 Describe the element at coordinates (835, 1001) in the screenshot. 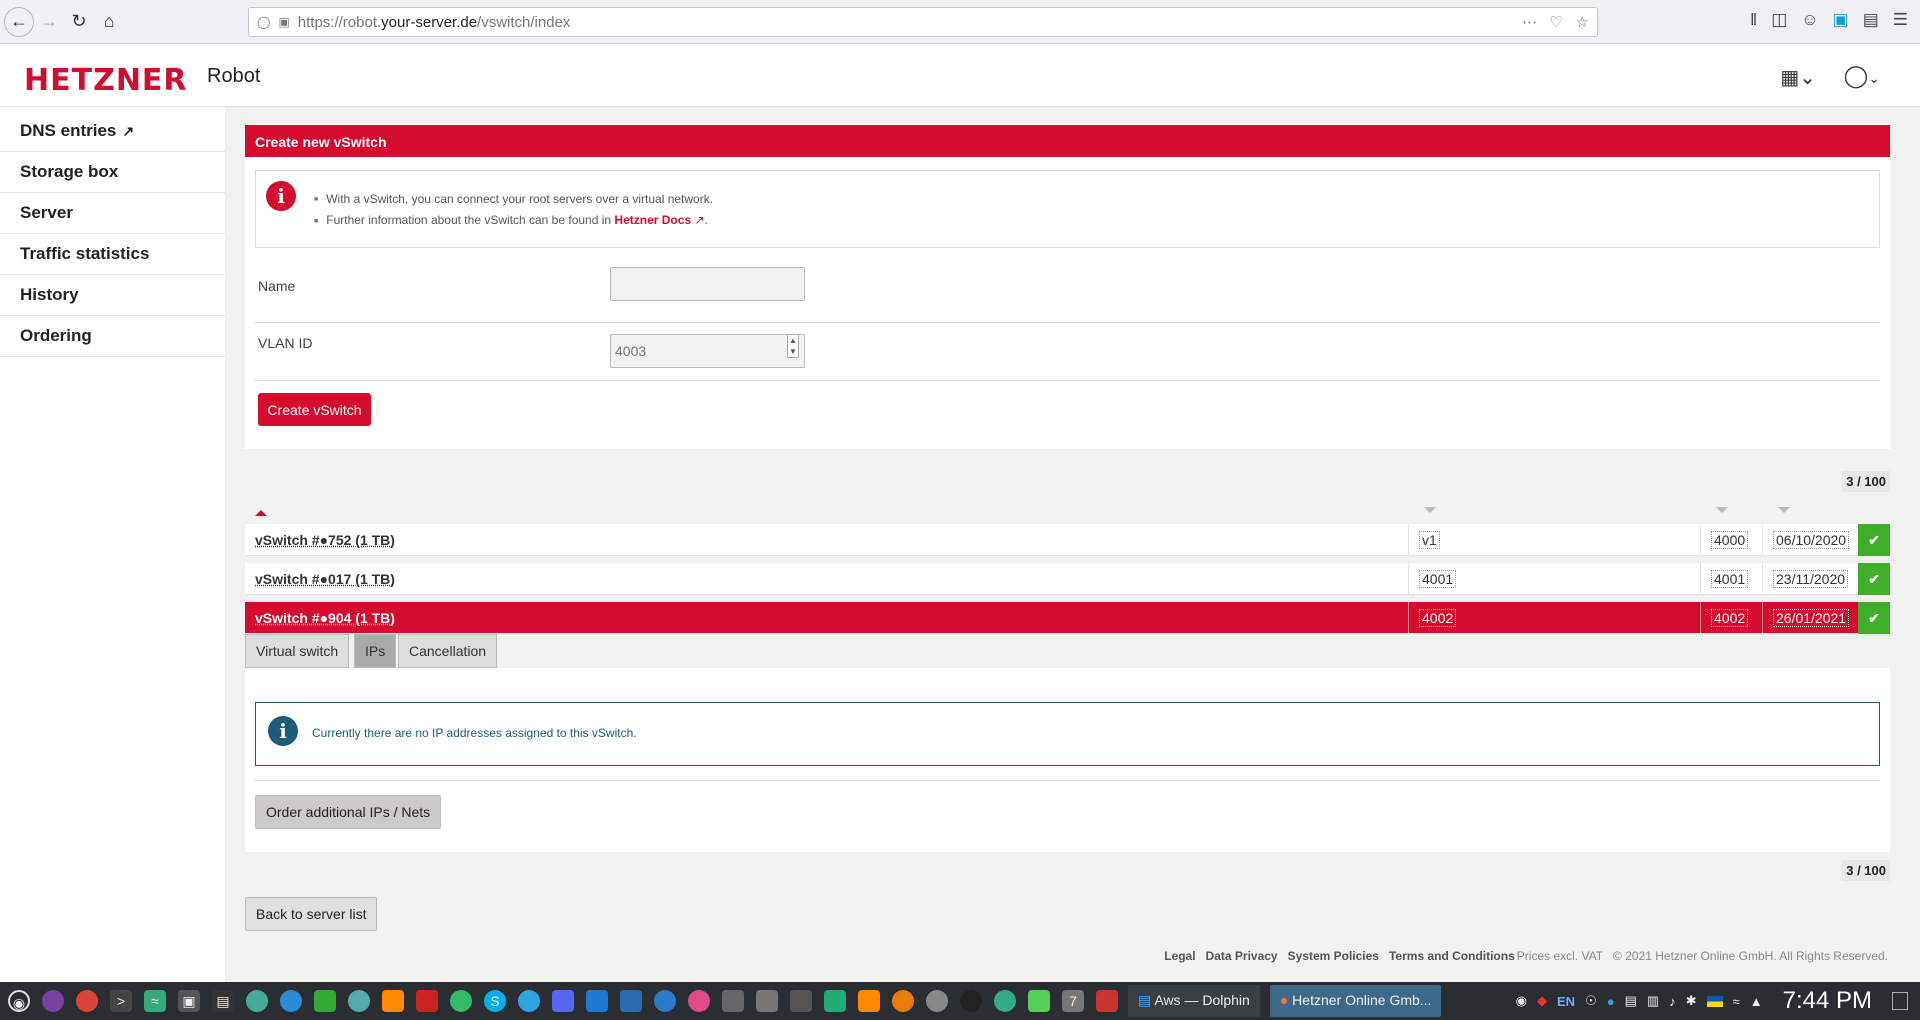

I see `headphones-icon` at that location.